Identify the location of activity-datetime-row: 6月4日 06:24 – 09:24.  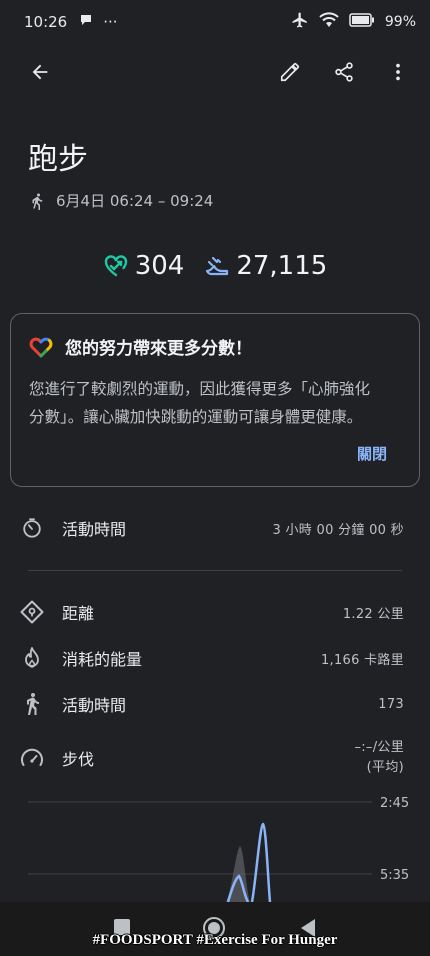
(120, 200).